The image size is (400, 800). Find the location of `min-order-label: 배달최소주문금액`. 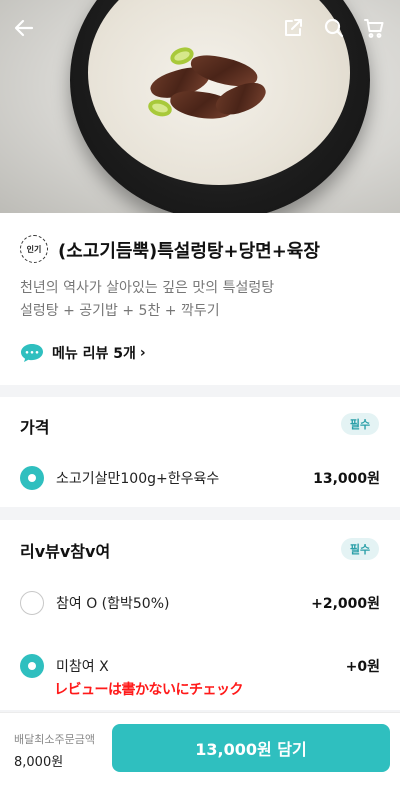

min-order-label: 배달최소주문금액 is located at coordinates (54, 739).